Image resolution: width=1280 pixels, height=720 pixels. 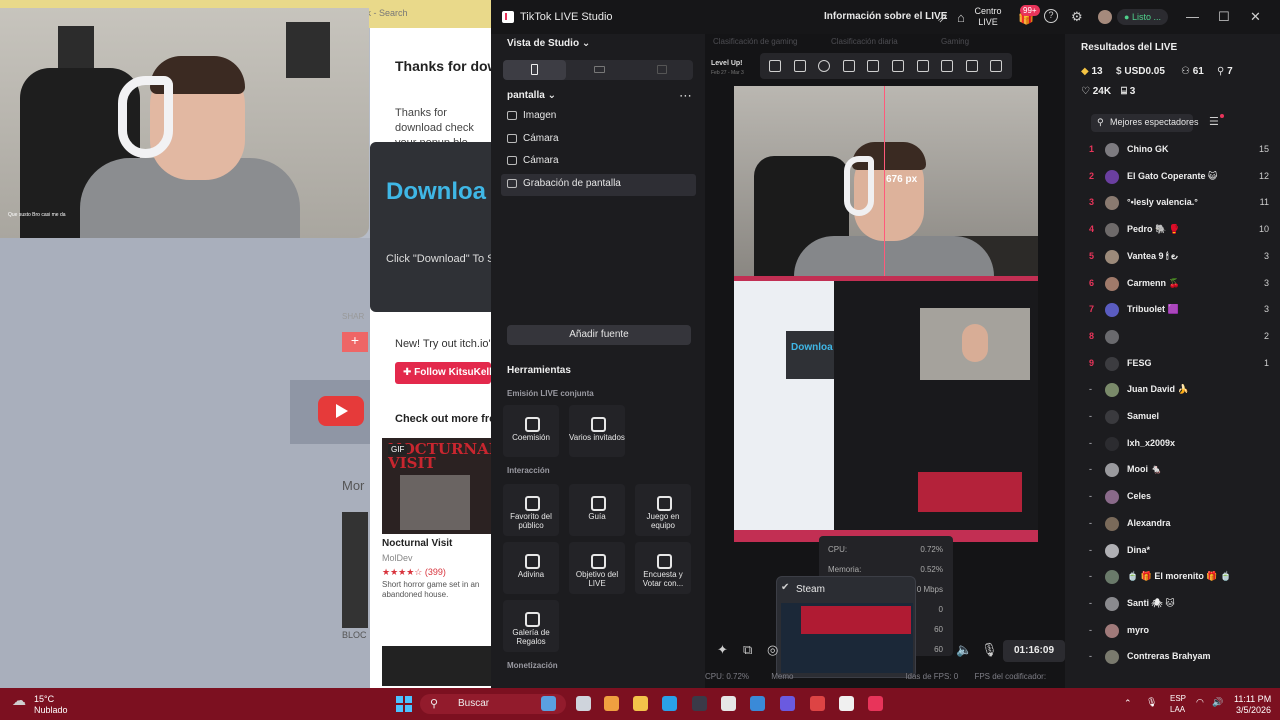 I want to click on layer-down-icon, so click(x=947, y=66).